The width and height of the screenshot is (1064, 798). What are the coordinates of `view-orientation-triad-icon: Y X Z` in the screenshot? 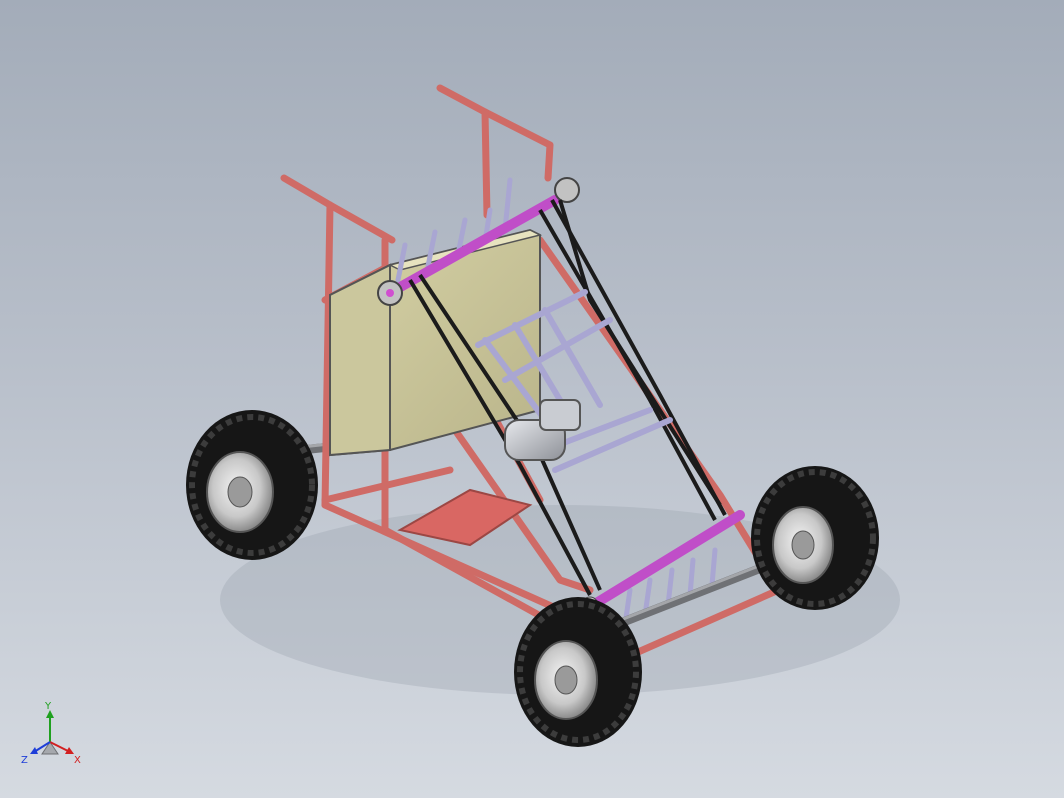 It's located at (53, 735).